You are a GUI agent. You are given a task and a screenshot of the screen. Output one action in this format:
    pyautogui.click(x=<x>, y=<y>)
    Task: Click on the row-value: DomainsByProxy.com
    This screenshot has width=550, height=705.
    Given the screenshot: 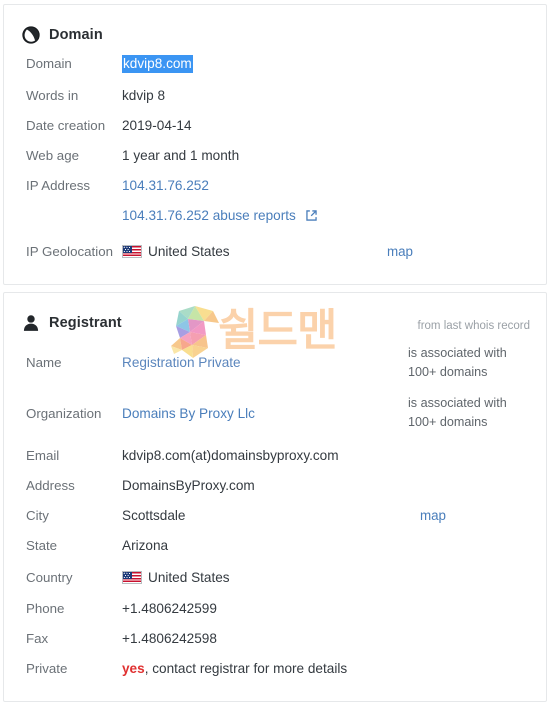 What is the action you would take?
    pyautogui.click(x=188, y=485)
    